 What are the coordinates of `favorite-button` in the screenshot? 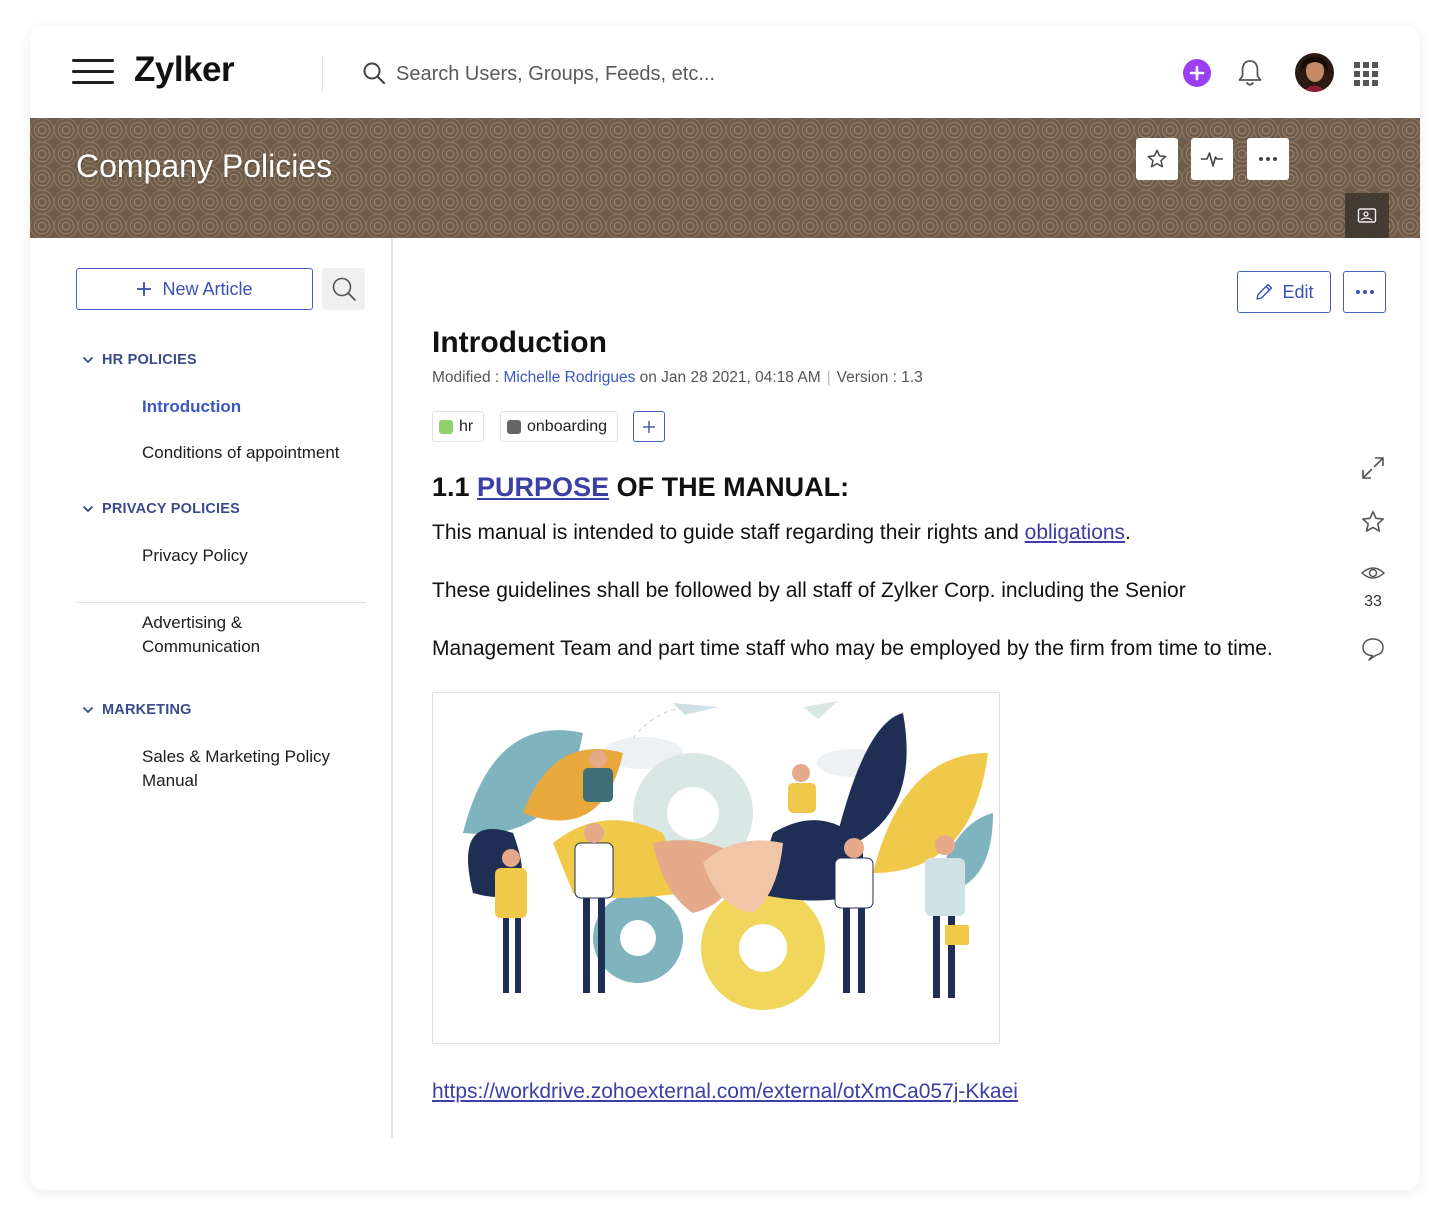 It's located at (1157, 159).